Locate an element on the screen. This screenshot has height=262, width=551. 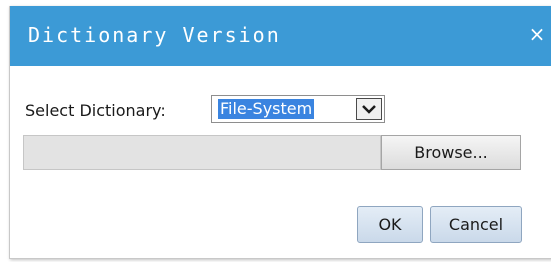
dialog-title: Dictionary Version is located at coordinates (154, 35).